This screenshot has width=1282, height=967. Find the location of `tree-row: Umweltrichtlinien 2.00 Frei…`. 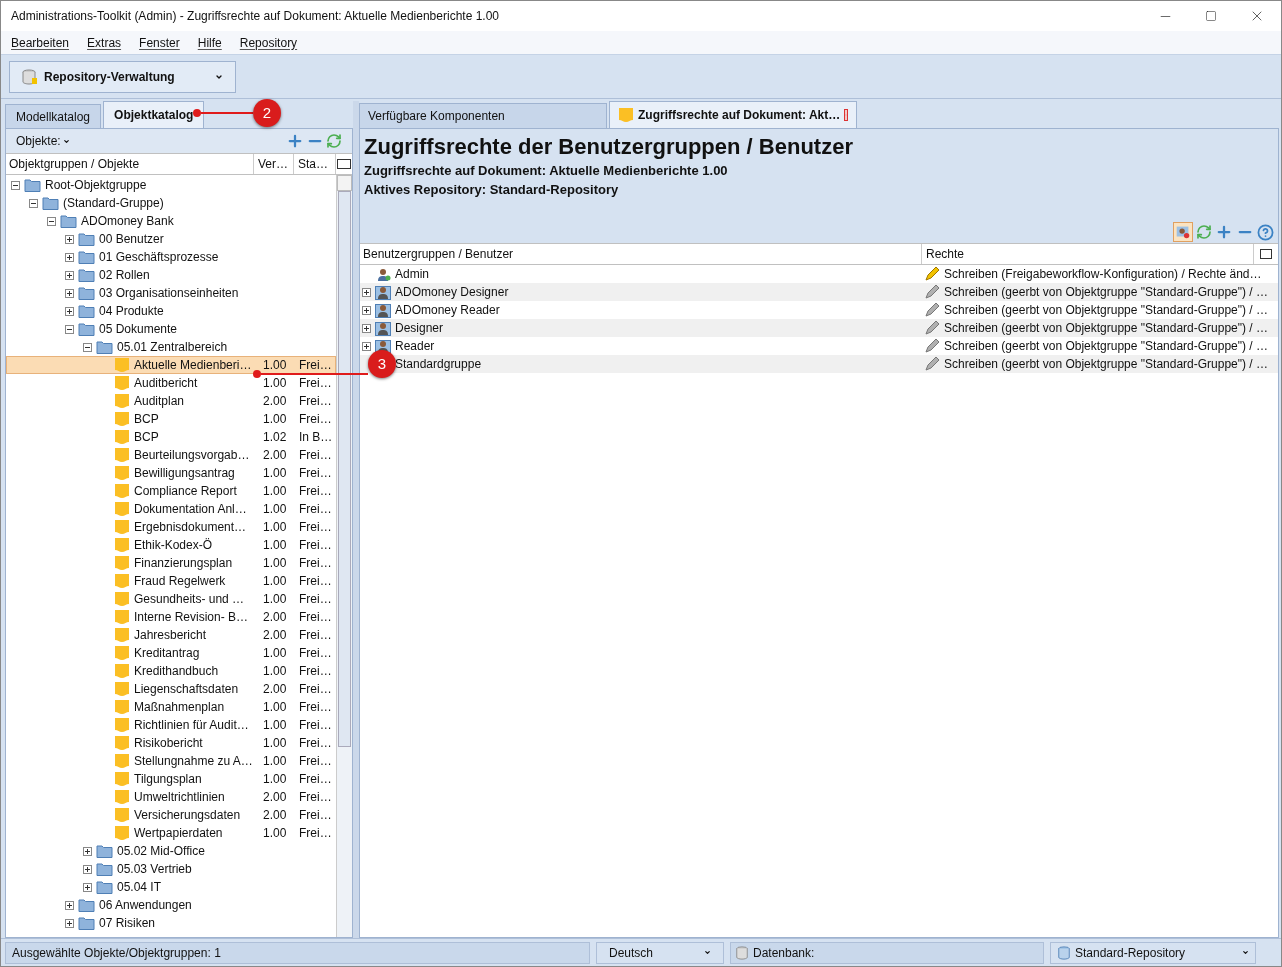

tree-row: Umweltrichtlinien 2.00 Frei… is located at coordinates (171, 797).